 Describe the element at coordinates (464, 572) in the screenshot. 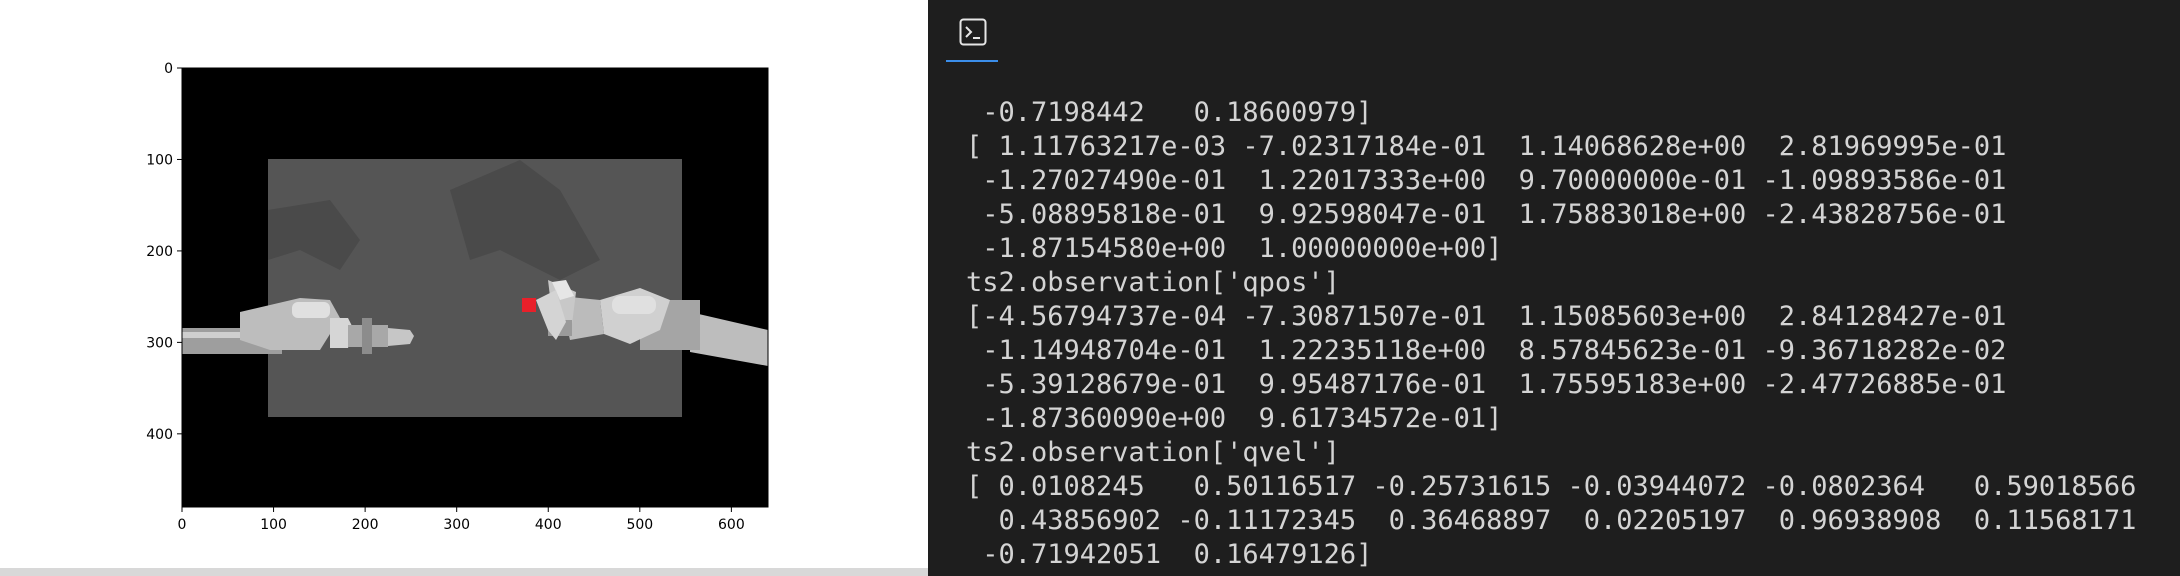

I see `horizontal-scrollbar` at that location.